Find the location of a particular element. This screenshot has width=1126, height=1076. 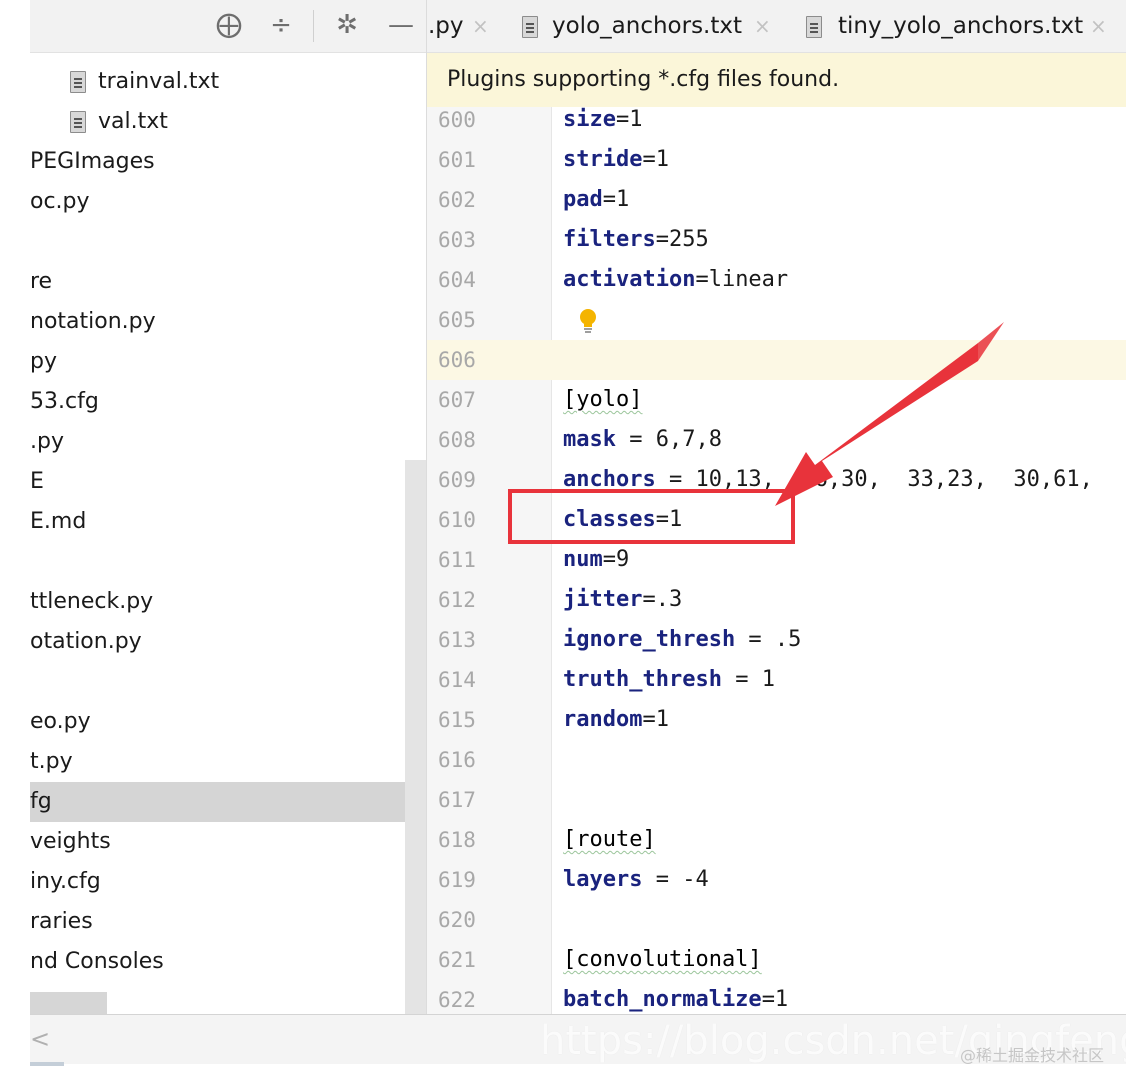

code-line: 608 mask = 6,7,8 is located at coordinates (776, 440).